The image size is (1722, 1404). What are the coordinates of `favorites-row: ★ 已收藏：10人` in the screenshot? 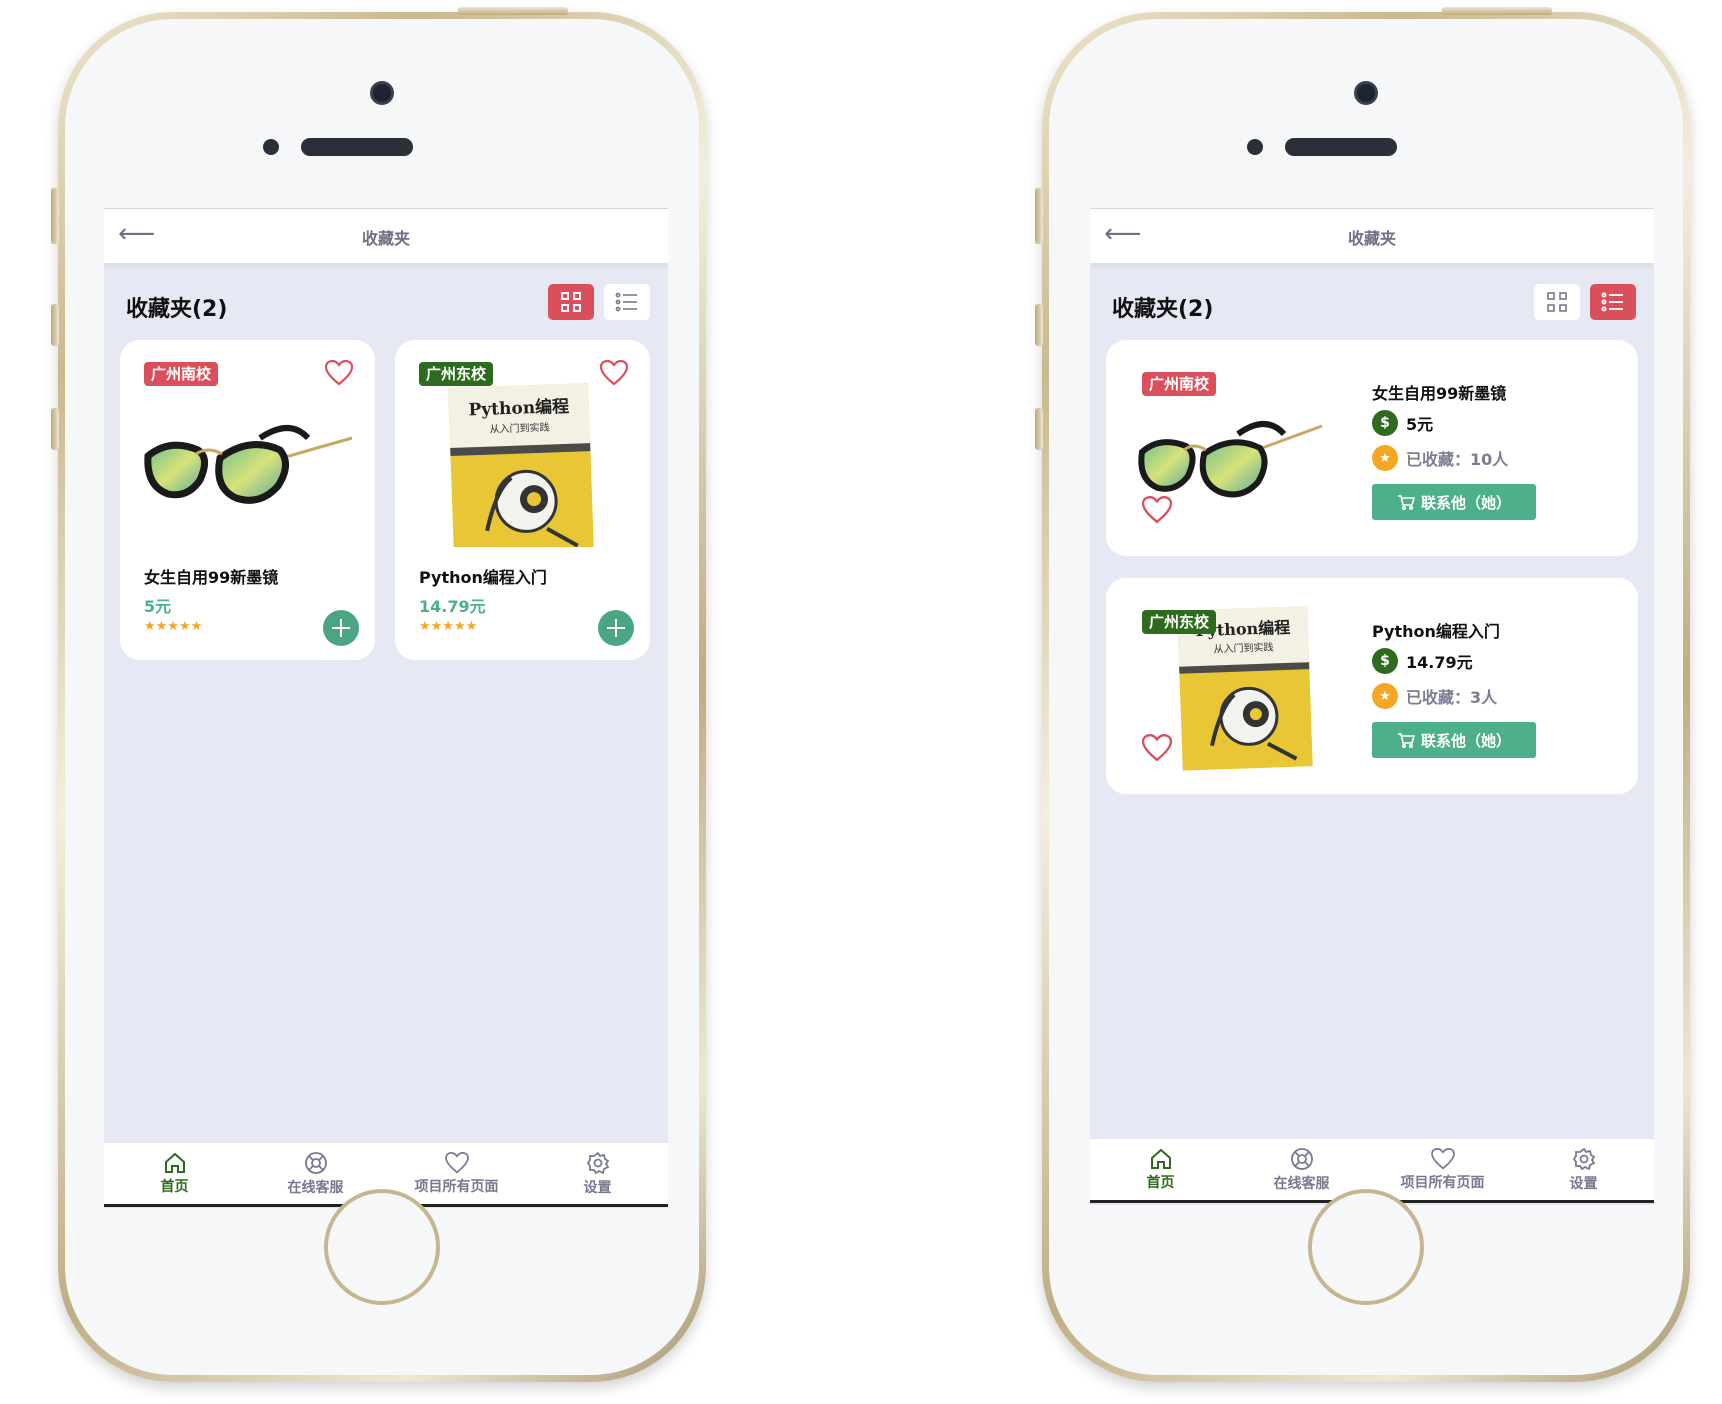 It's located at (1440, 458).